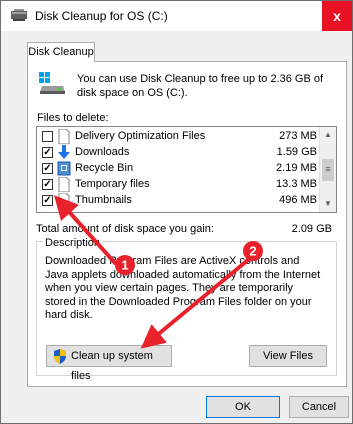 Image resolution: width=353 pixels, height=424 pixels. I want to click on list-scrollbar: ▲ ≡ ▼, so click(327, 169).